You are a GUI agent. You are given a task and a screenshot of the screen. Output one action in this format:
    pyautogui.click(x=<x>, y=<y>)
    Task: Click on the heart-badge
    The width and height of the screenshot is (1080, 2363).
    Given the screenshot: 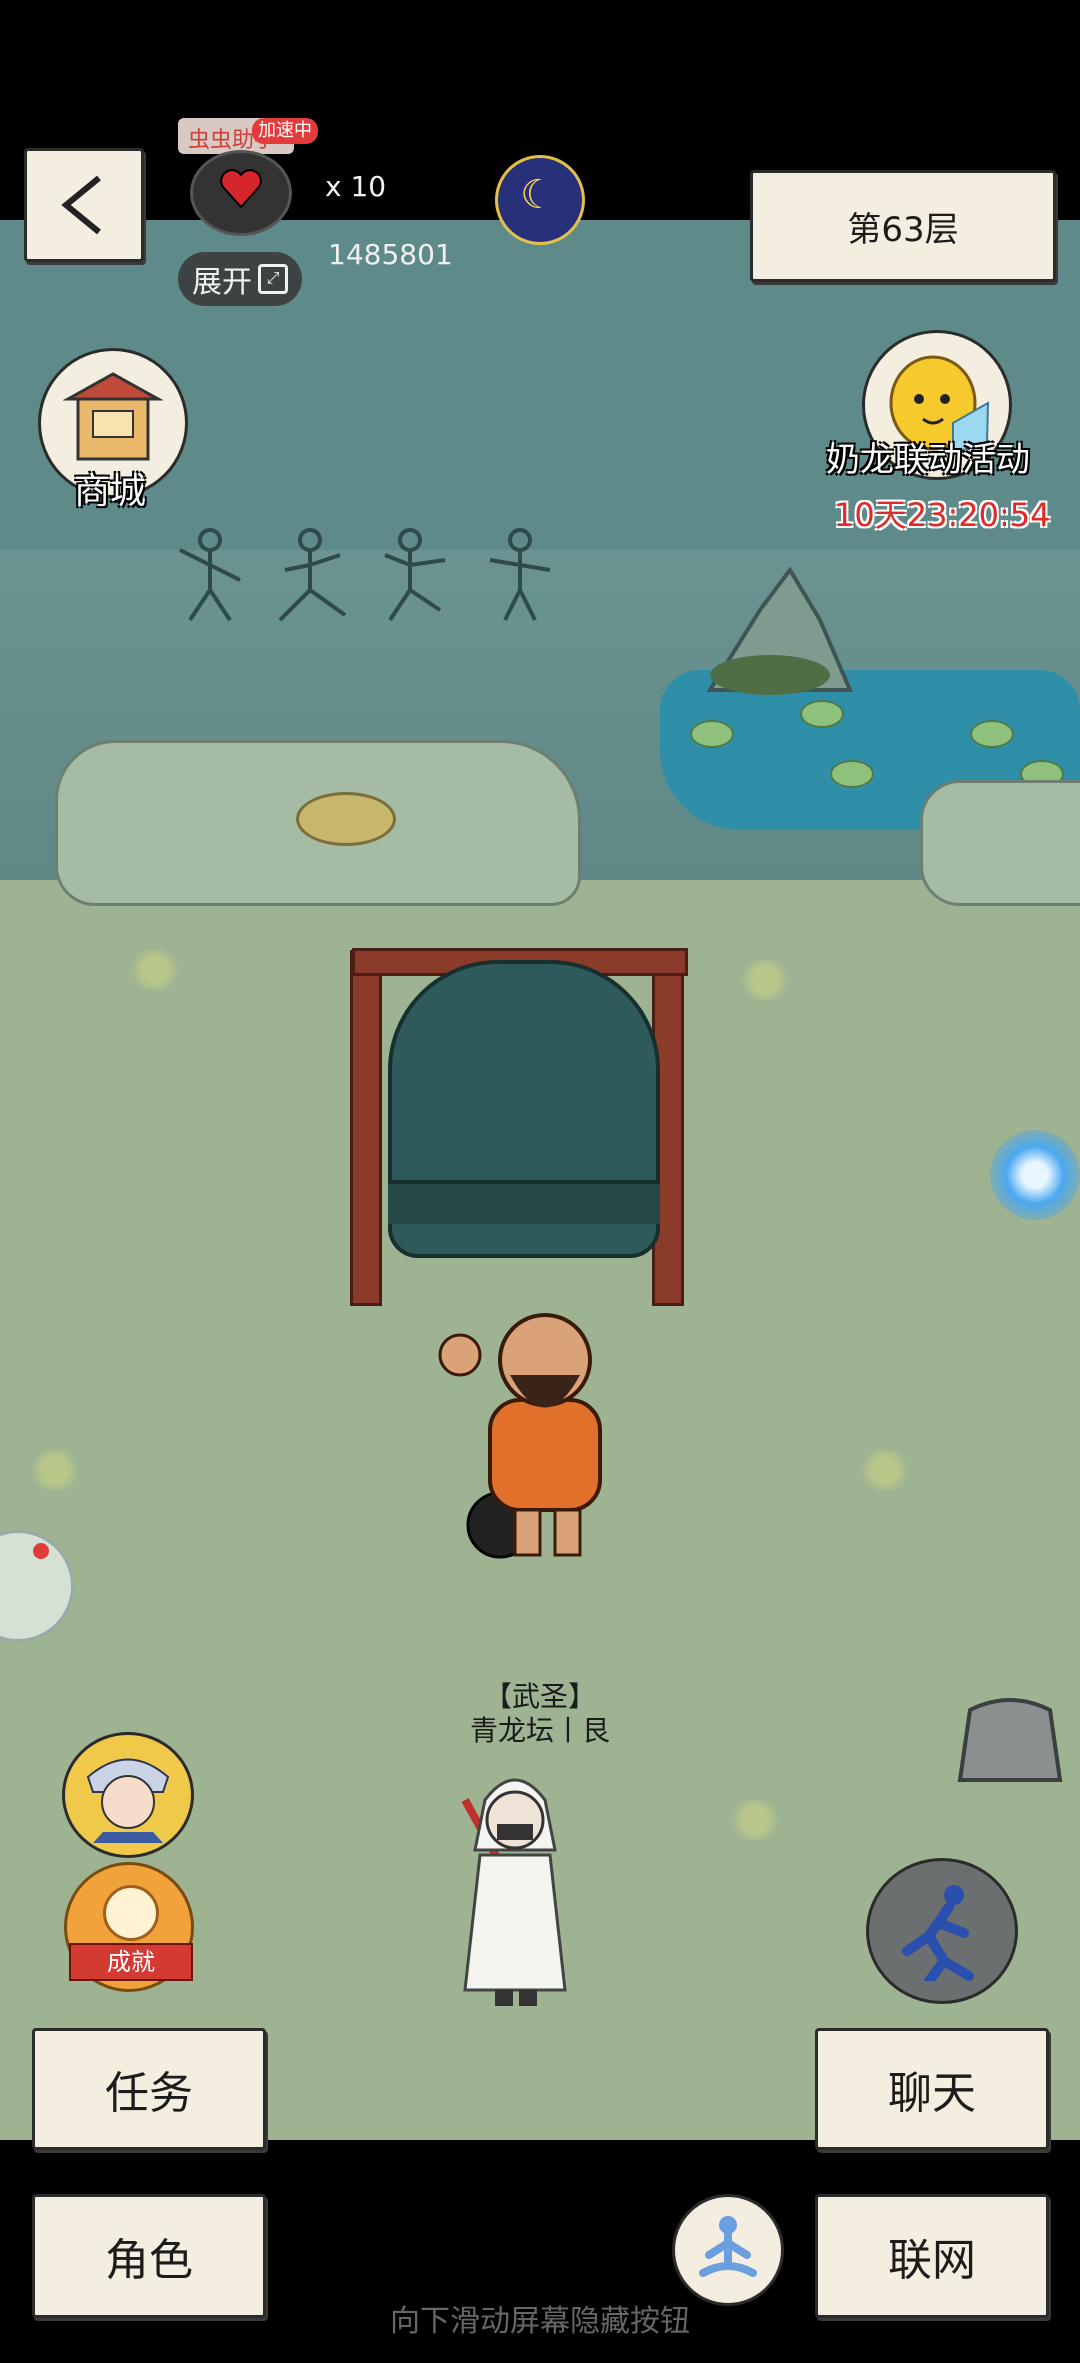 What is the action you would take?
    pyautogui.click(x=241, y=193)
    